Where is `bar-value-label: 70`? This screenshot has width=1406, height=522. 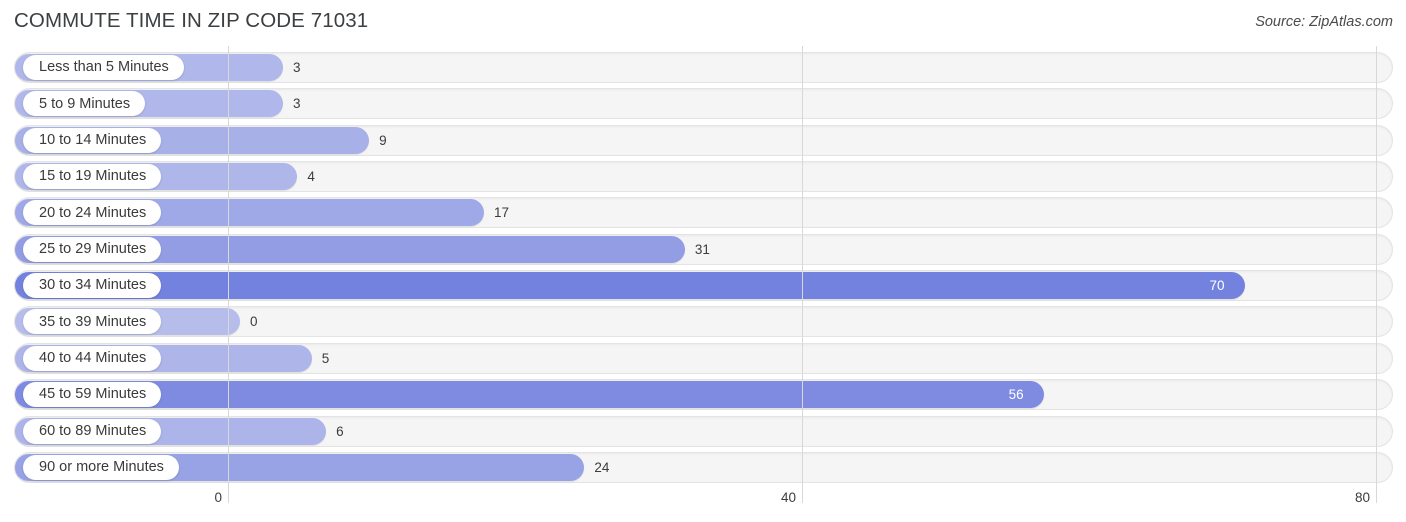 bar-value-label: 70 is located at coordinates (1217, 286).